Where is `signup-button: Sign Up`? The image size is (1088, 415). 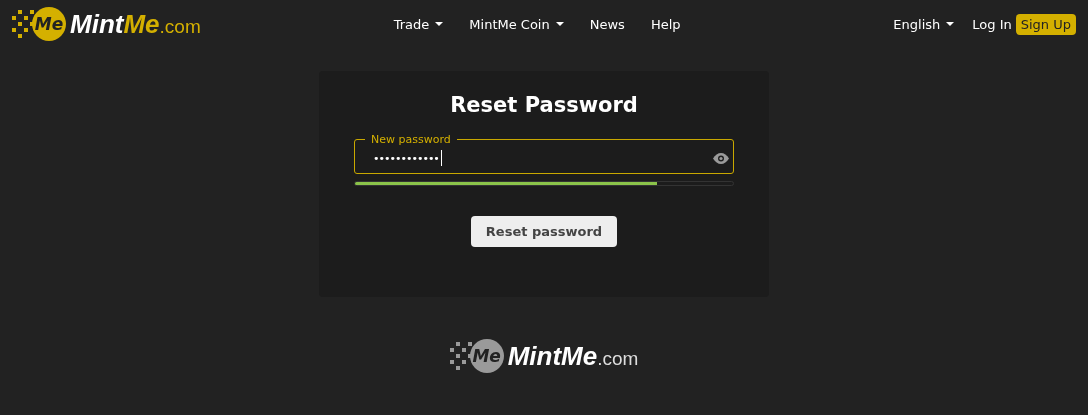 signup-button: Sign Up is located at coordinates (1045, 24).